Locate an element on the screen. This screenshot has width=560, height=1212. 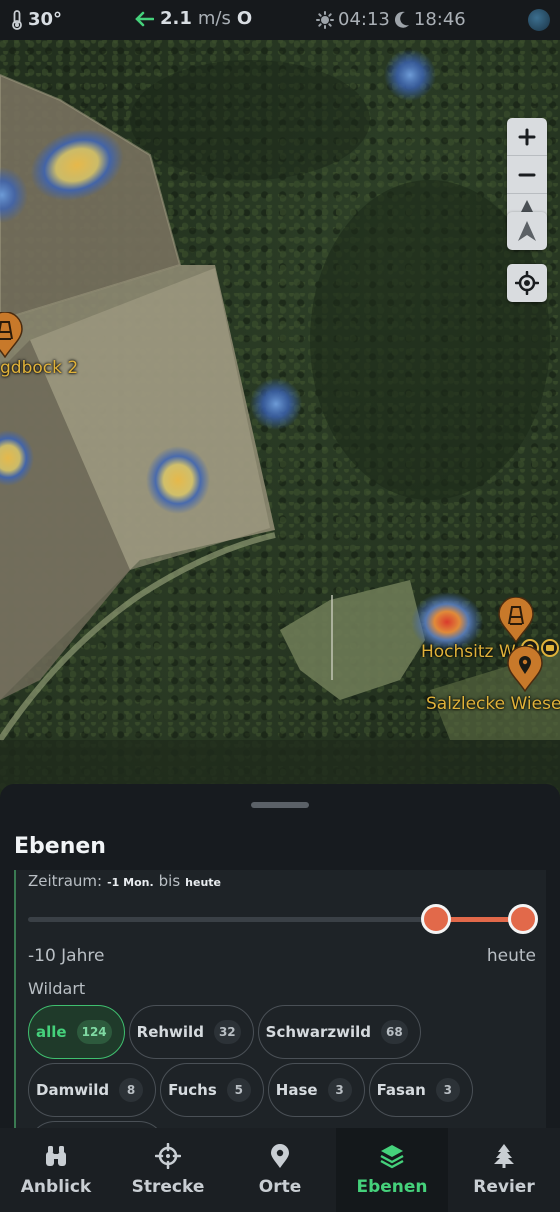
nav-anblick: Anblick is located at coordinates (56, 1170).